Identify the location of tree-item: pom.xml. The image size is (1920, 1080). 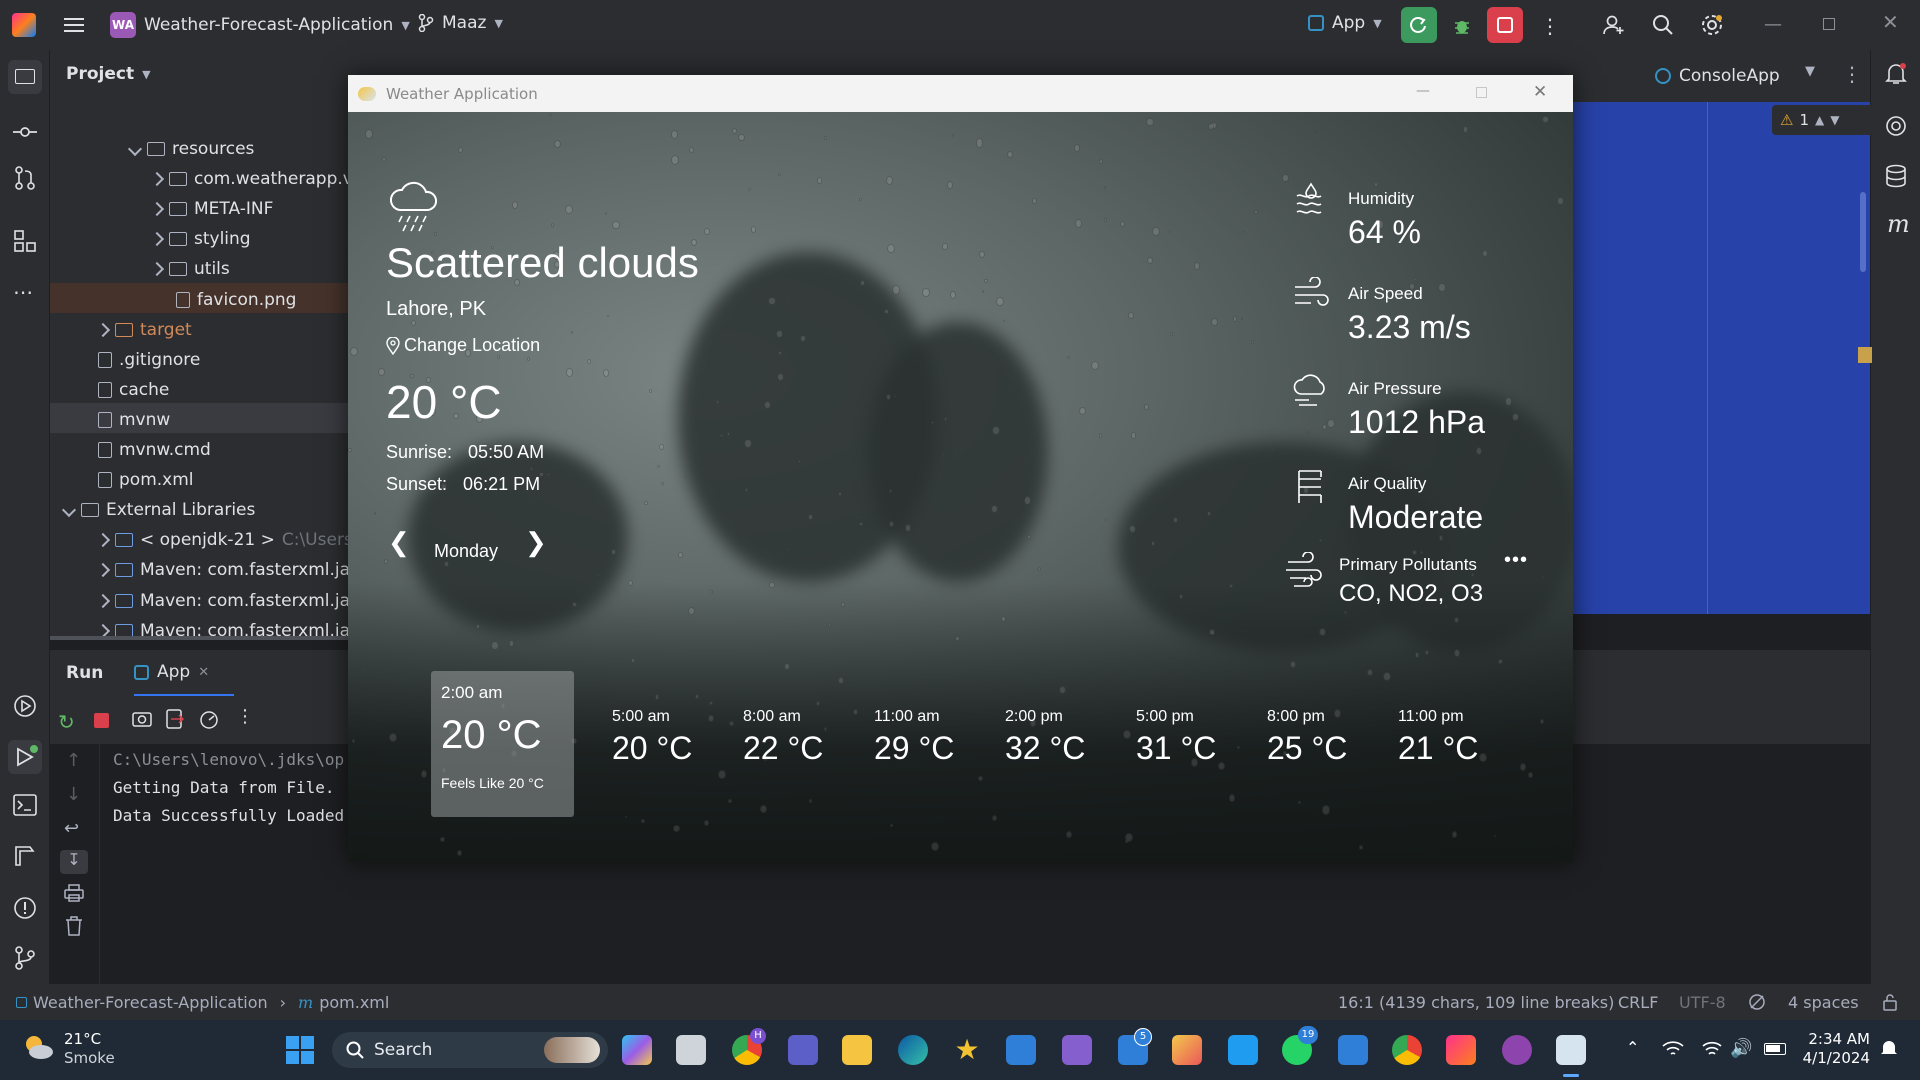
(146, 480).